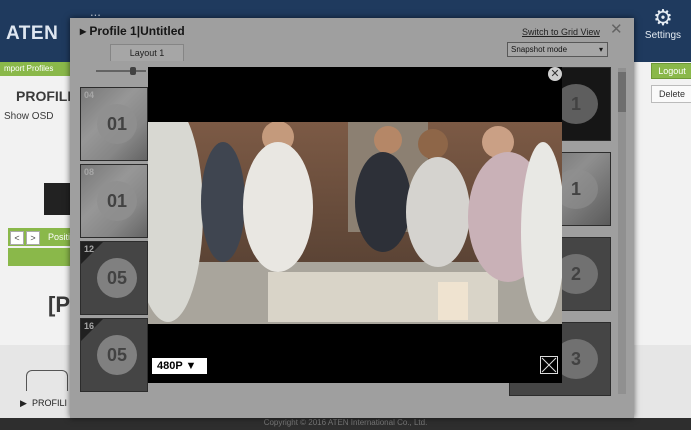  I want to click on prev-button: <, so click(17, 238).